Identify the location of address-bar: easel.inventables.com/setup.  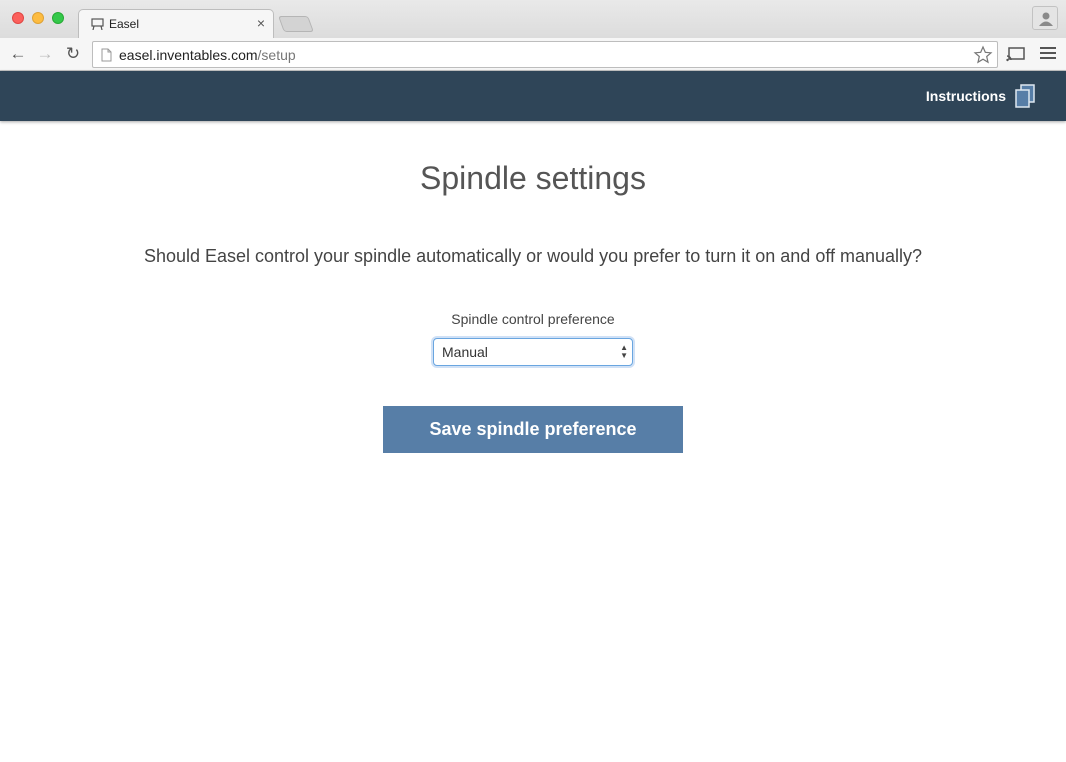
(545, 54).